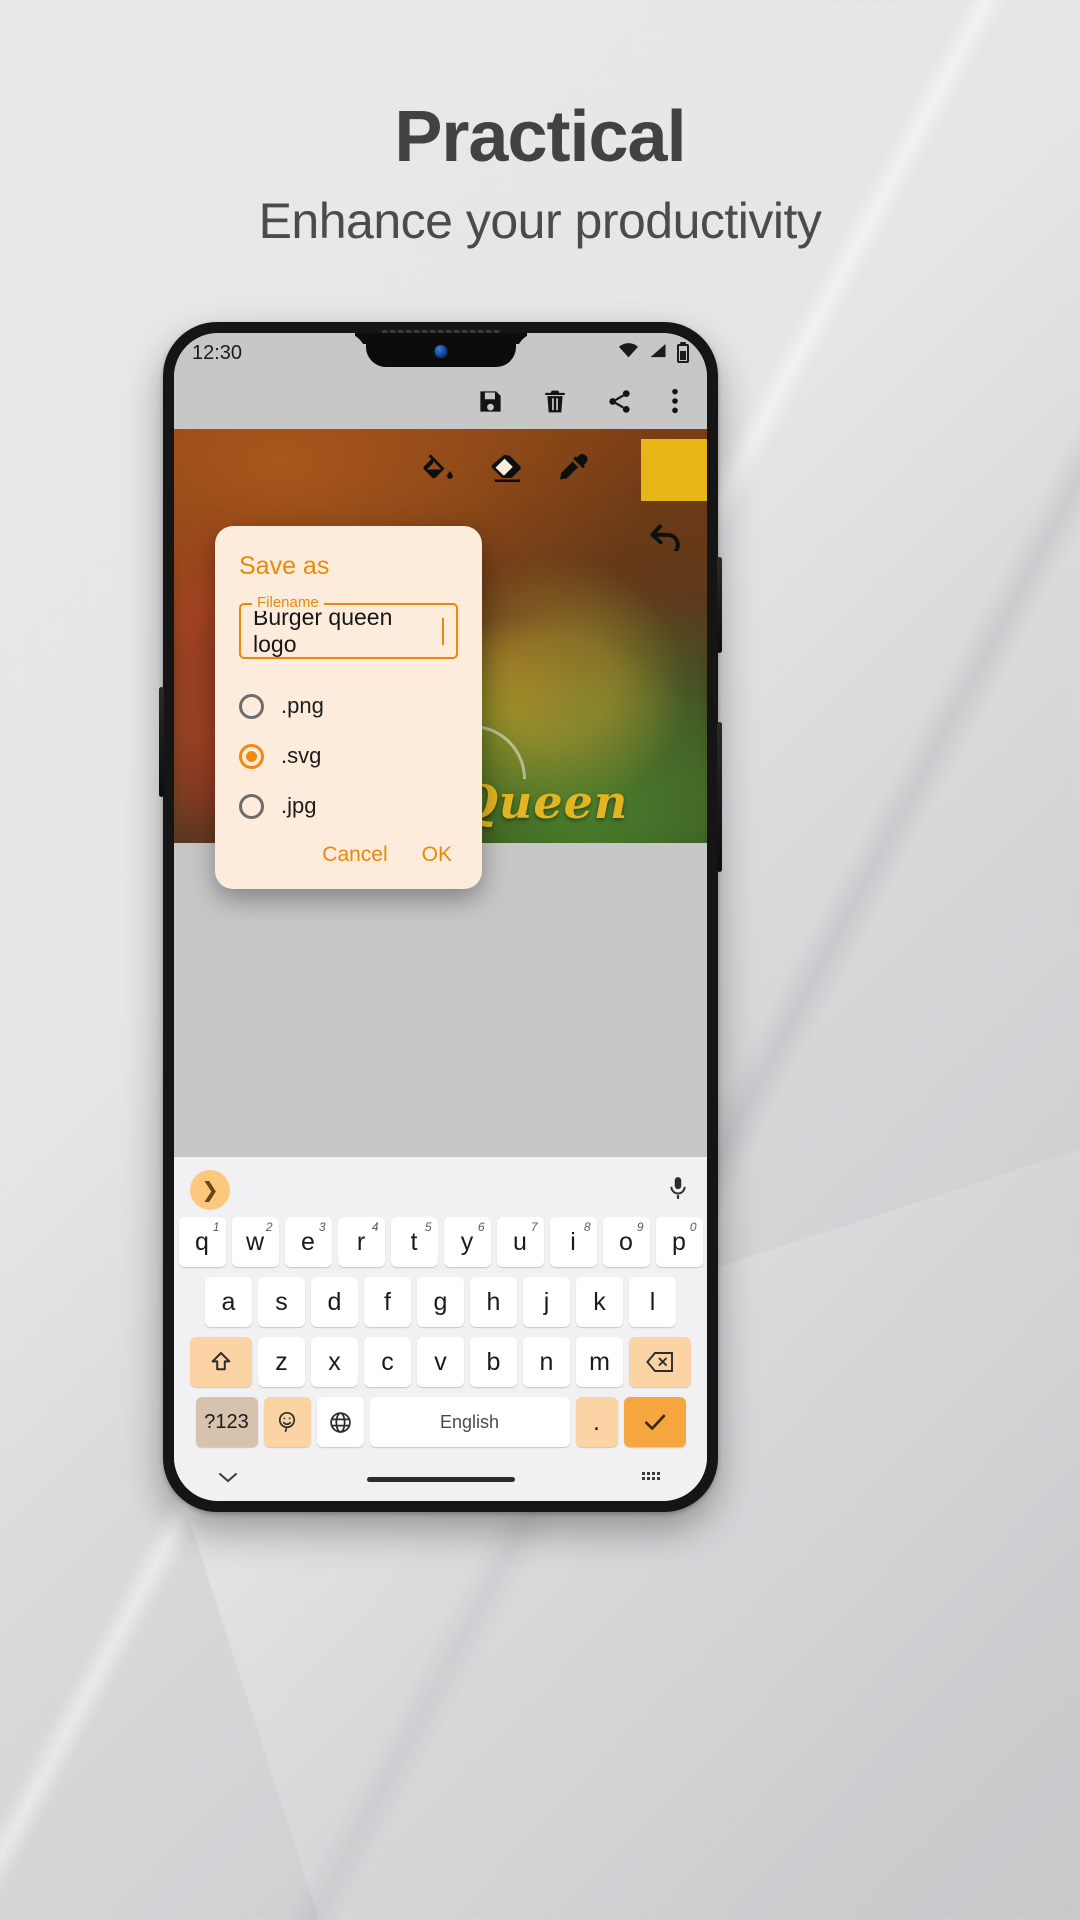 This screenshot has width=1080, height=1920. What do you see at coordinates (660, 1362) in the screenshot?
I see `backspace-icon` at bounding box center [660, 1362].